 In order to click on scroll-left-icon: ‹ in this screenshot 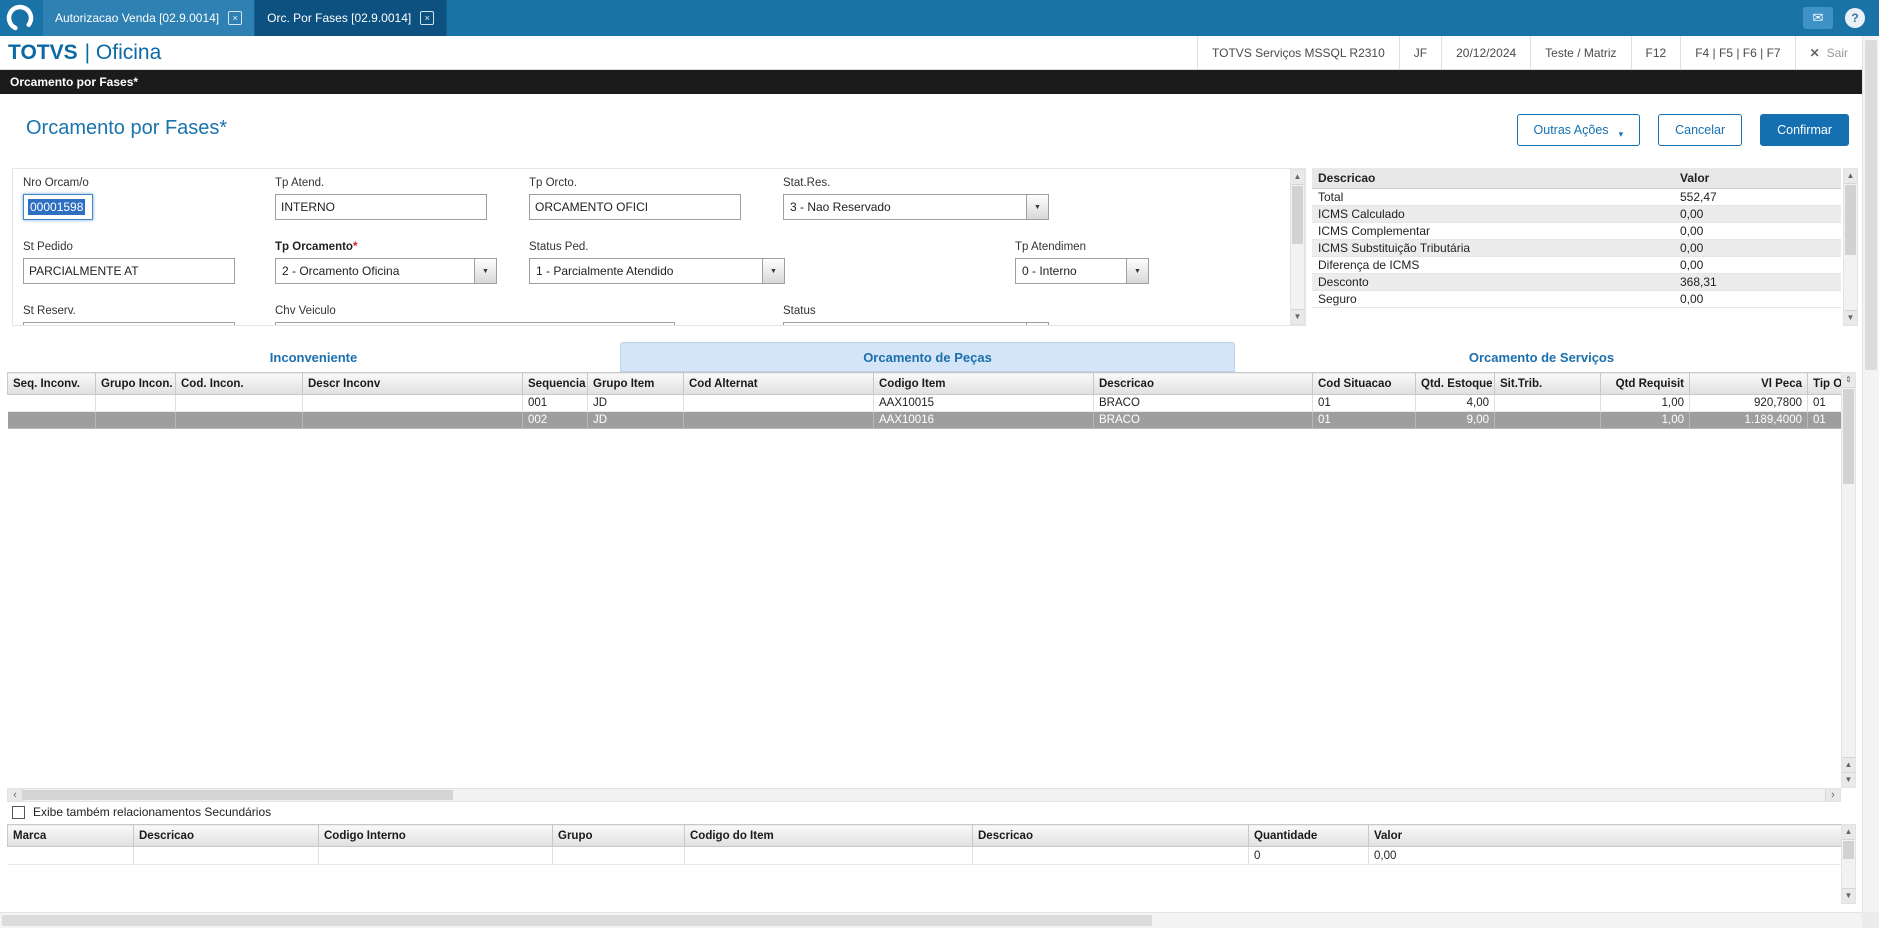, I will do `click(15, 795)`.